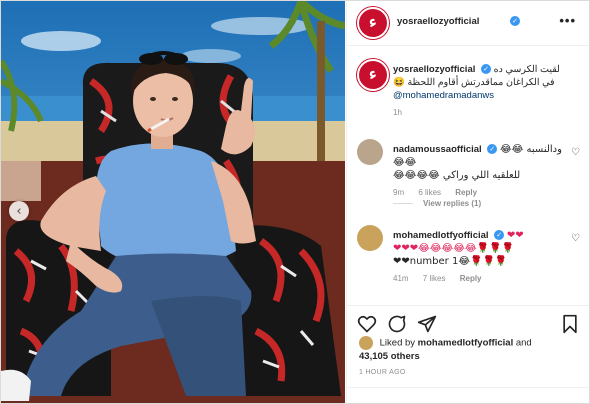 The height and width of the screenshot is (404, 590). I want to click on comment-username: mohamedlotfyofficial, so click(441, 235).